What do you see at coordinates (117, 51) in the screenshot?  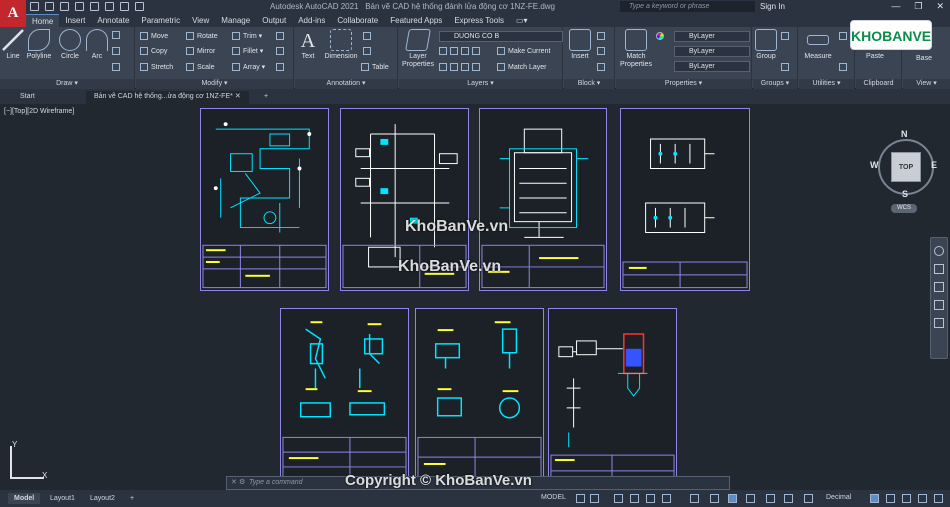 I see `hatch-icon` at bounding box center [117, 51].